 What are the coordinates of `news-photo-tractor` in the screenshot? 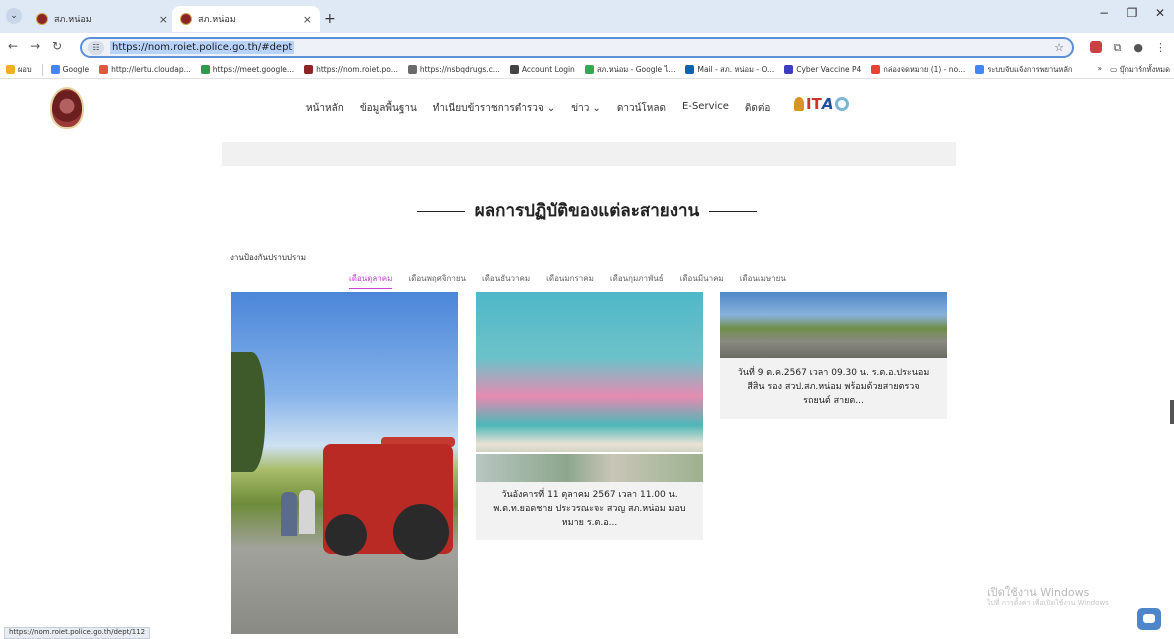 It's located at (344, 463).